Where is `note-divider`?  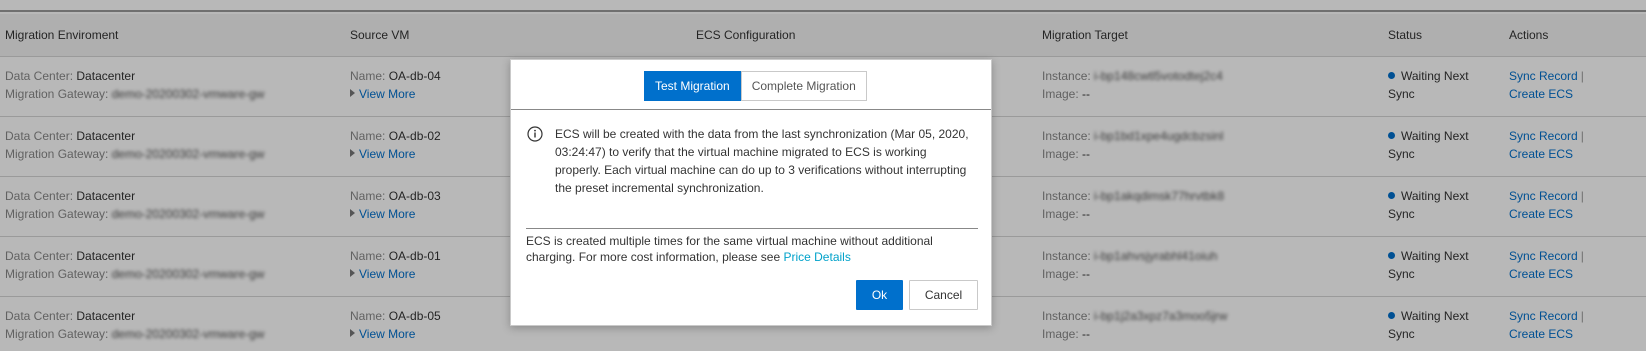 note-divider is located at coordinates (752, 228).